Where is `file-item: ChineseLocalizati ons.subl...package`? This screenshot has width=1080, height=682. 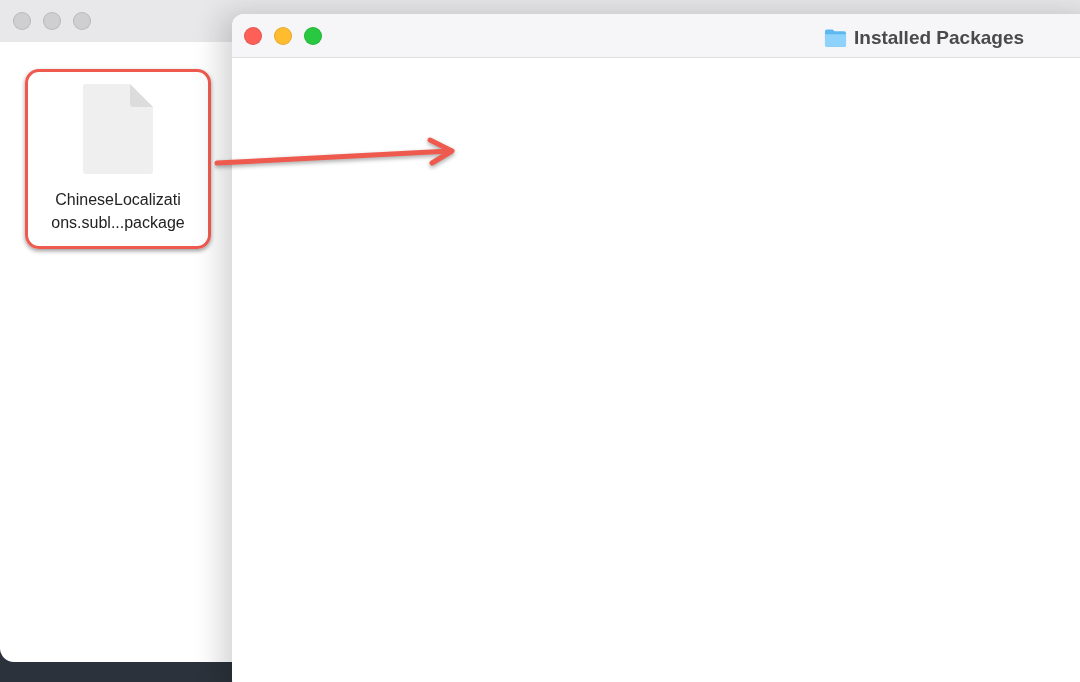
file-item: ChineseLocalizati ons.subl...package is located at coordinates (118, 159).